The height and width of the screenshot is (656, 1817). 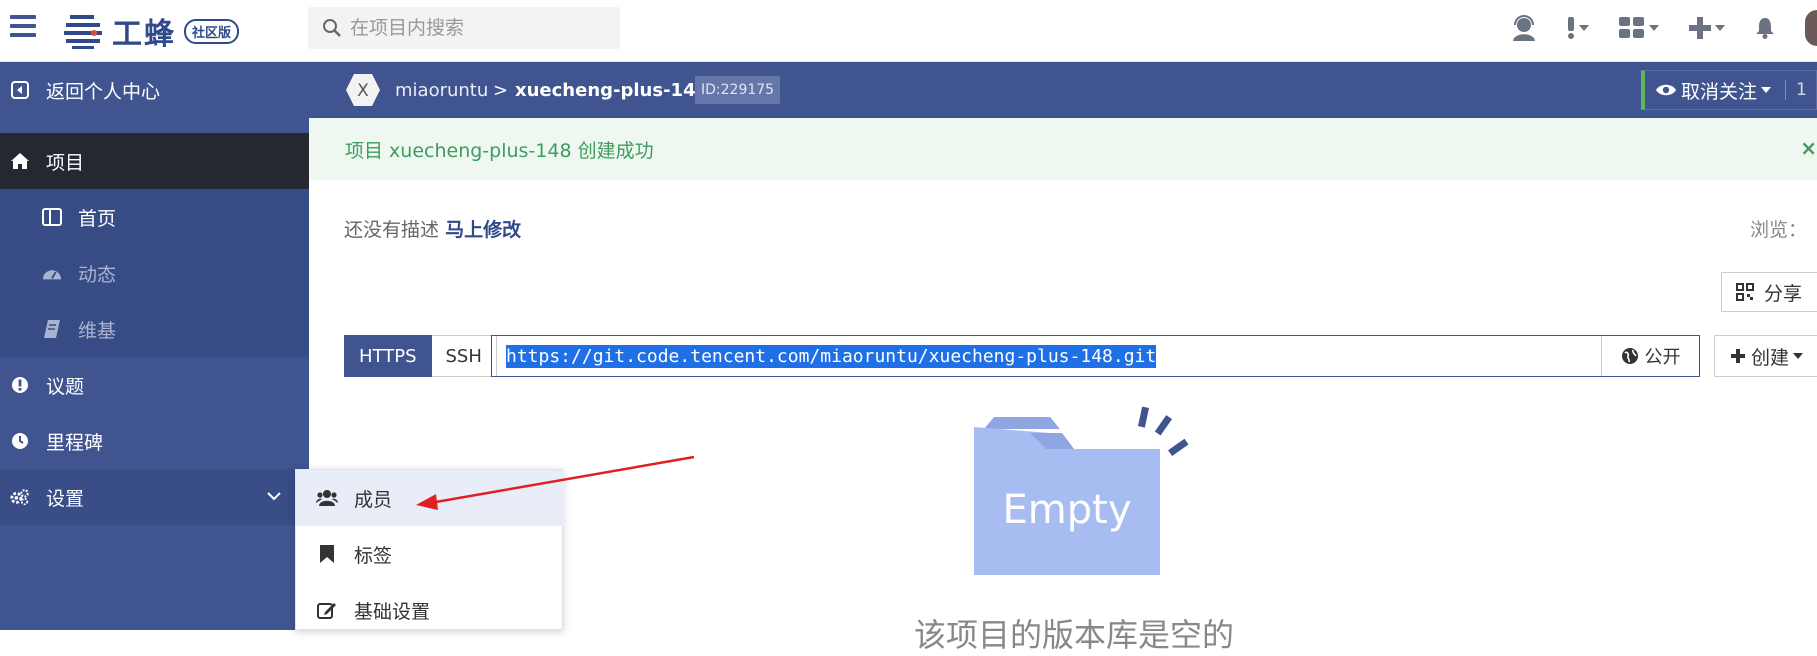 What do you see at coordinates (154, 217) in the screenshot?
I see `sidebar-item-home: 首页` at bounding box center [154, 217].